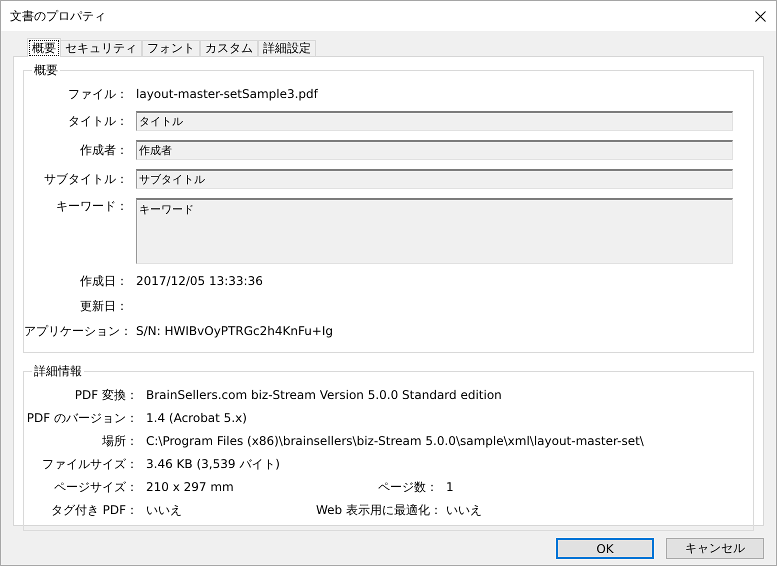 The width and height of the screenshot is (777, 566). What do you see at coordinates (434, 179) in the screenshot?
I see `input-field: サブタイトル` at bounding box center [434, 179].